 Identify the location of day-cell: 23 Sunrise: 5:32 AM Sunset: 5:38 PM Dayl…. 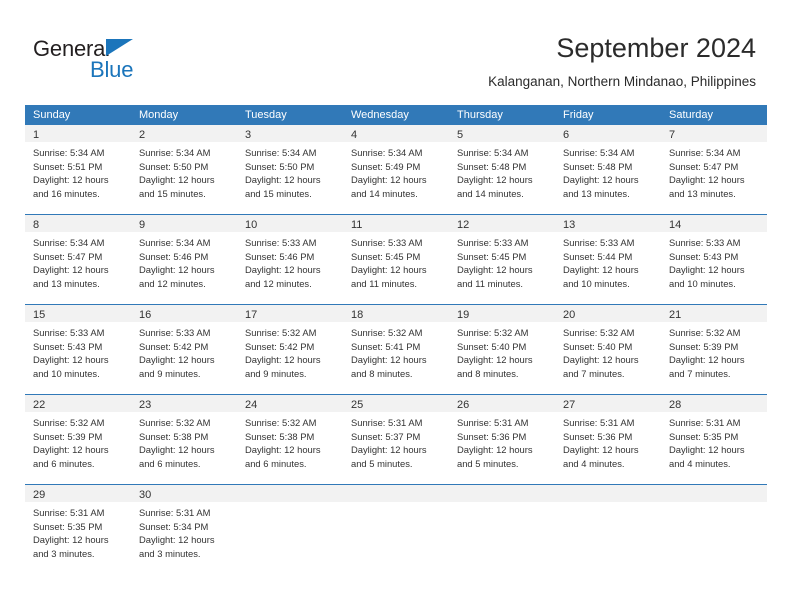
(184, 439).